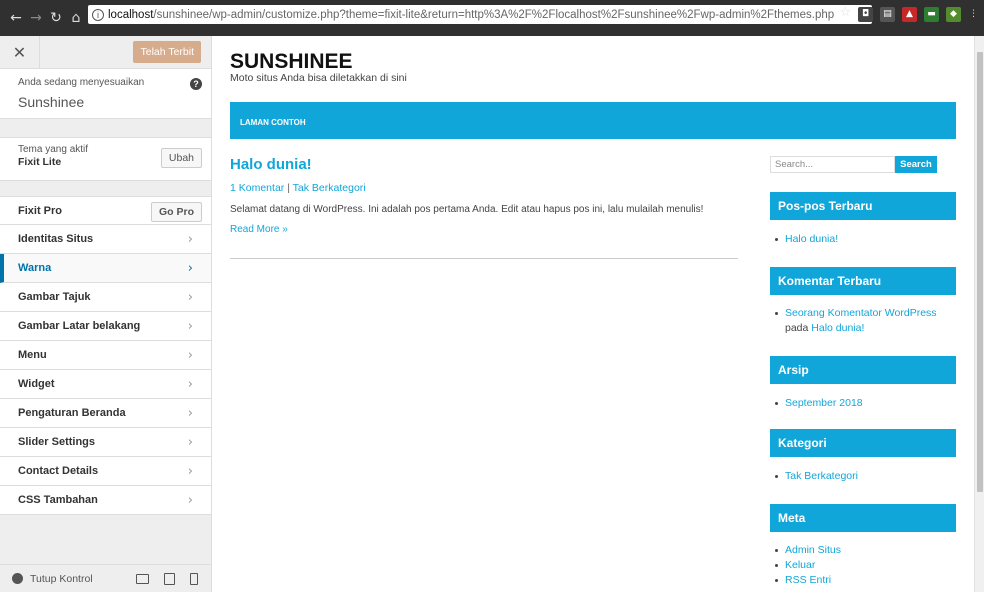 The width and height of the screenshot is (984, 592). I want to click on preview-scrollbar, so click(979, 314).